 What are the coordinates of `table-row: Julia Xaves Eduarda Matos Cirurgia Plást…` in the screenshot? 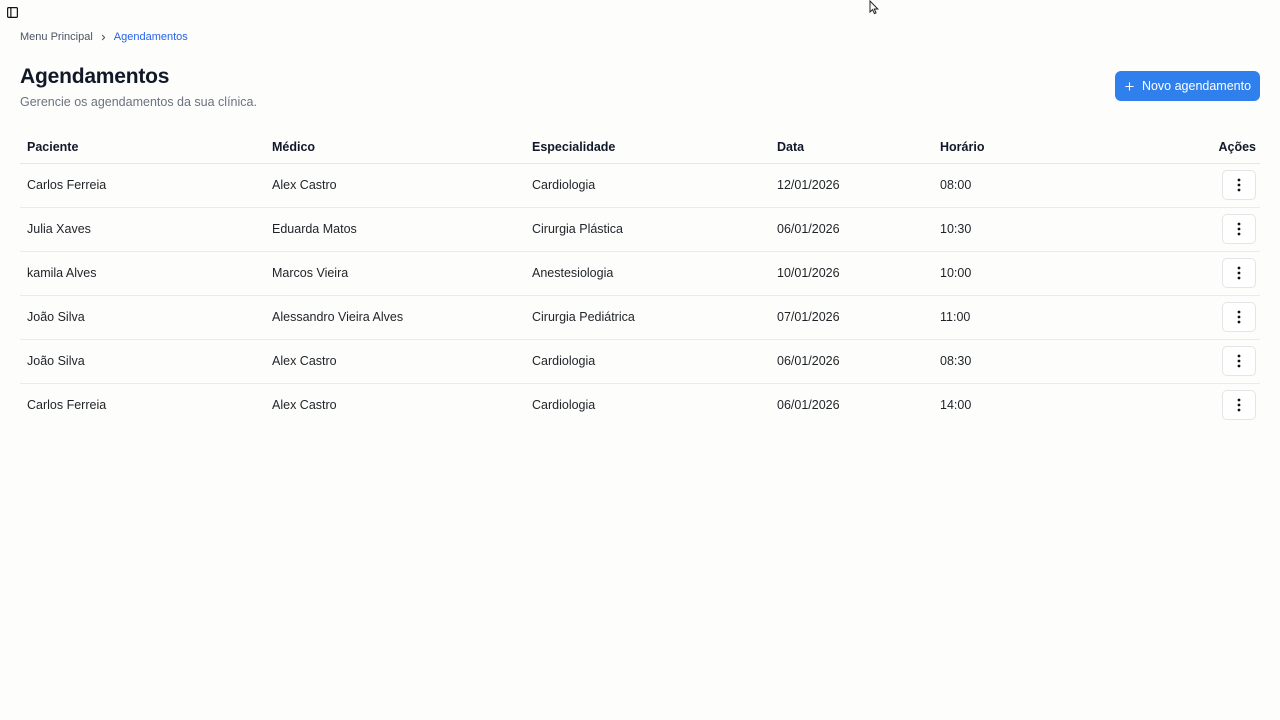 It's located at (640, 229).